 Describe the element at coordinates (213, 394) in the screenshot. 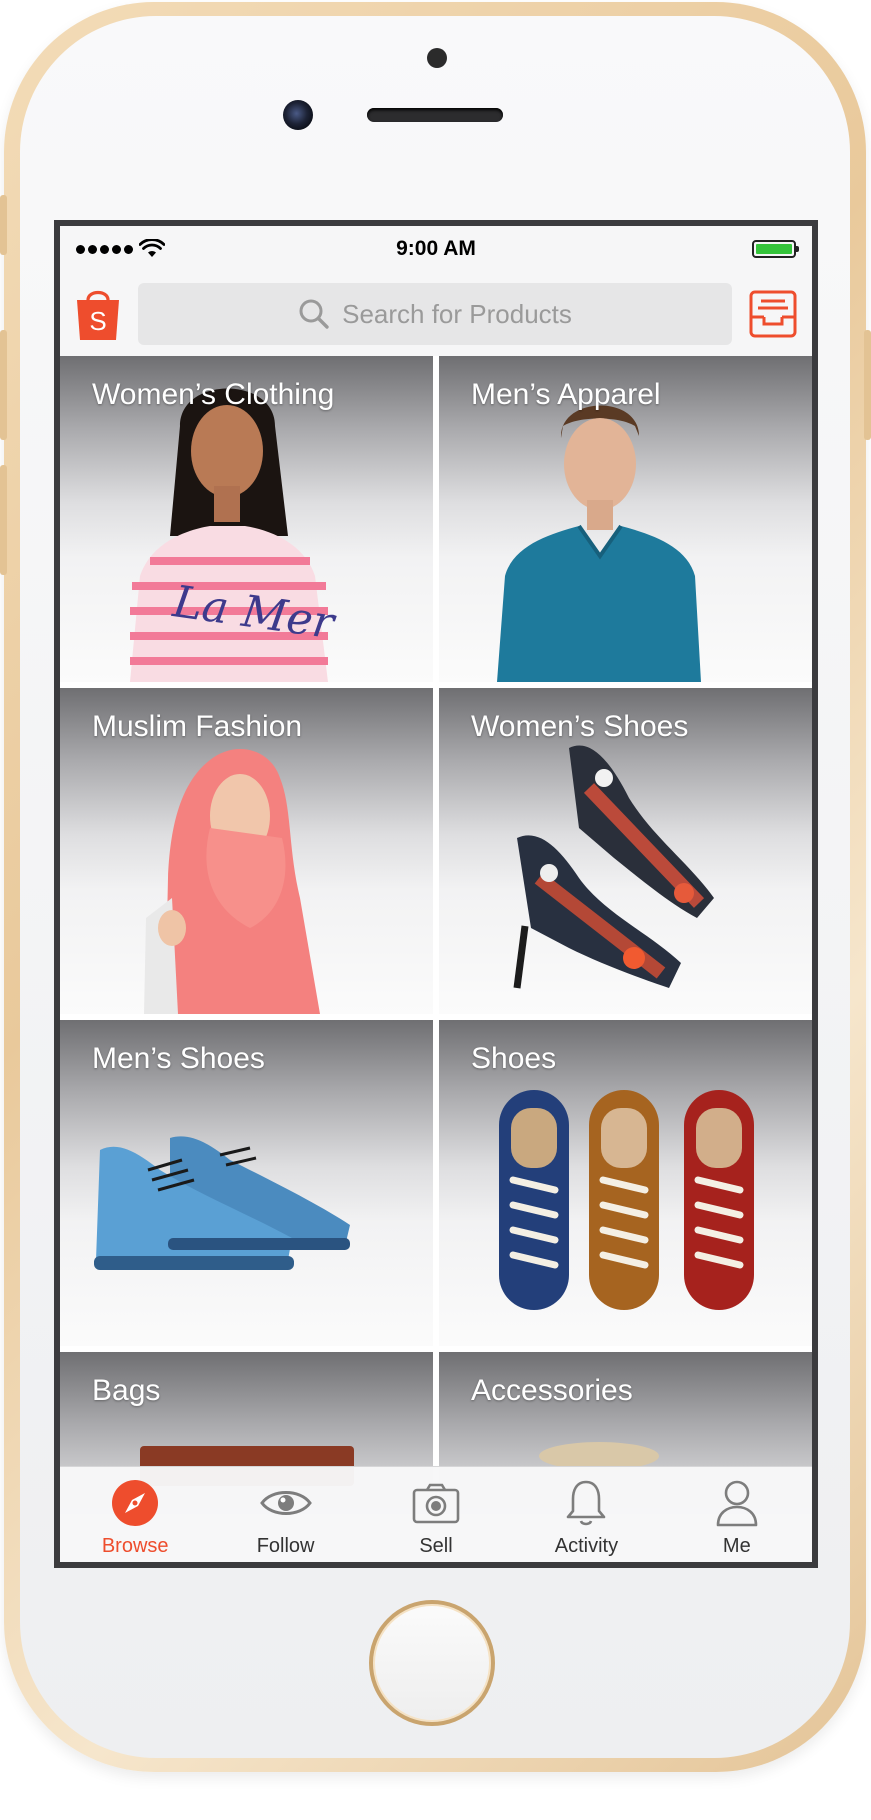

I see `tile-label: Women’s Clothing` at that location.